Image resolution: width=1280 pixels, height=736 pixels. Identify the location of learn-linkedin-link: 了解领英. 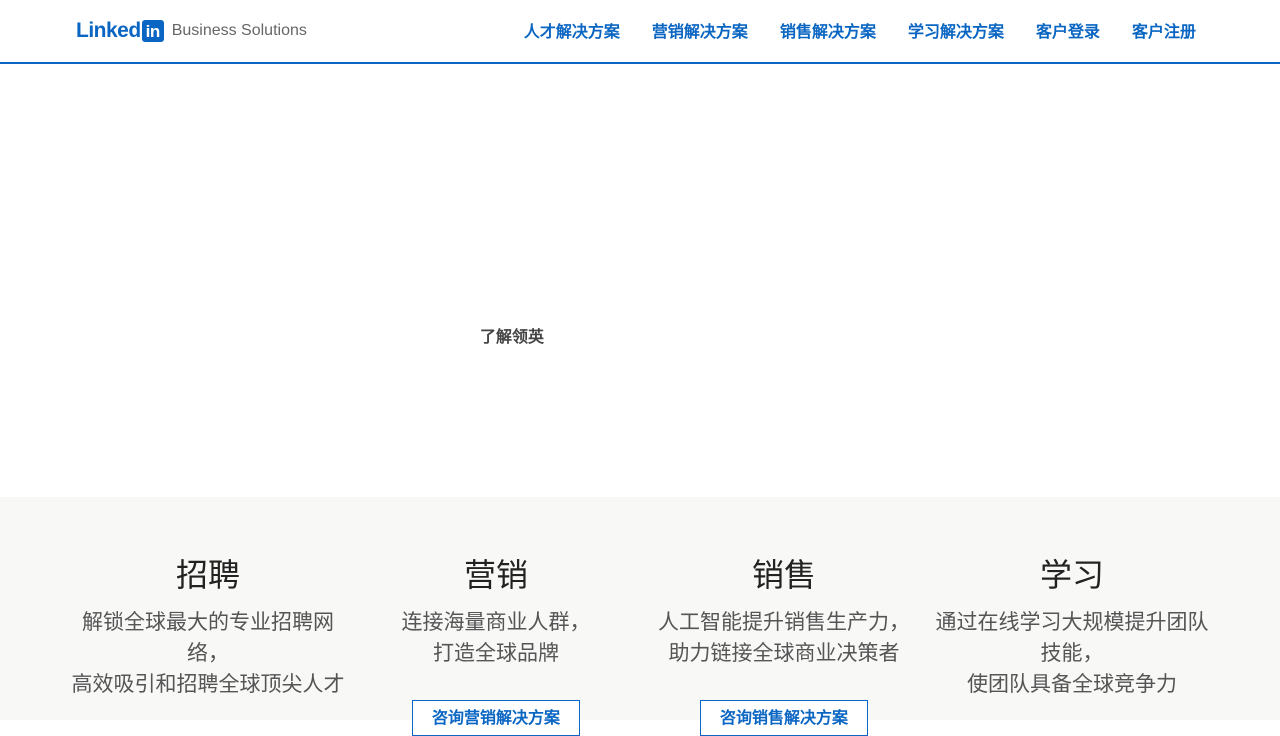
(512, 337).